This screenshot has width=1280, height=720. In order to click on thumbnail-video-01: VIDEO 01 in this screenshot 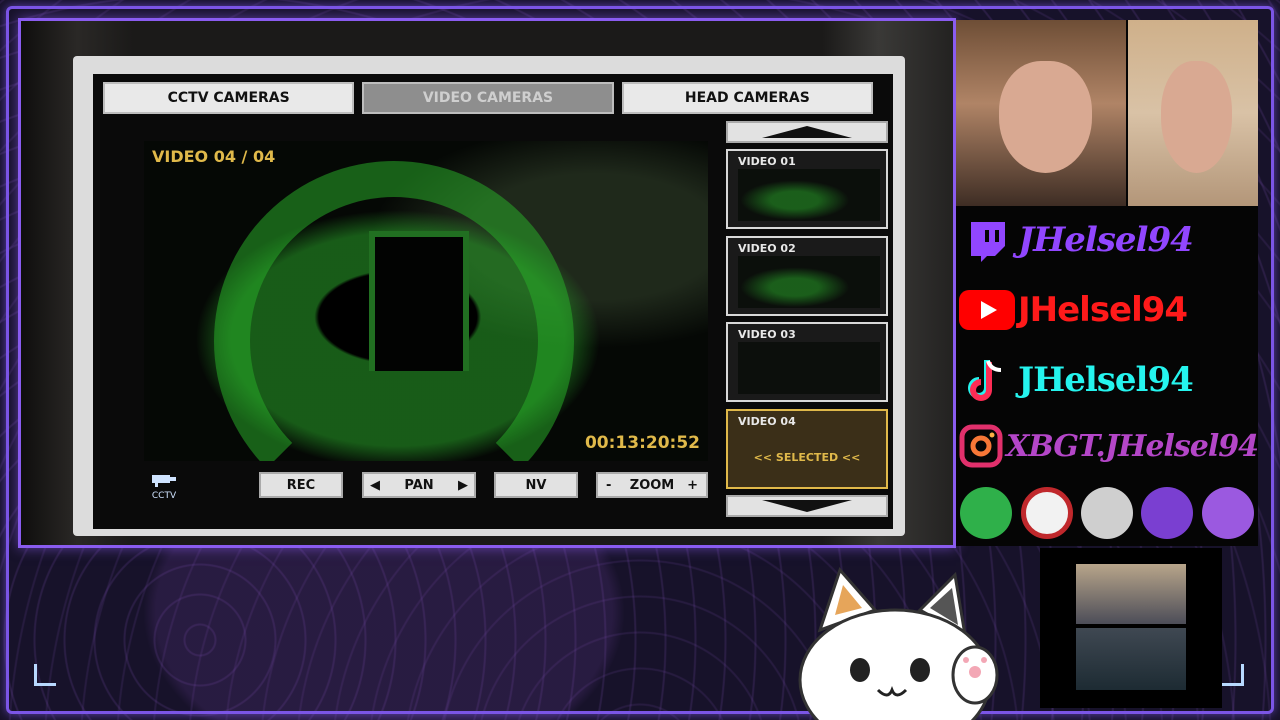, I will do `click(807, 189)`.